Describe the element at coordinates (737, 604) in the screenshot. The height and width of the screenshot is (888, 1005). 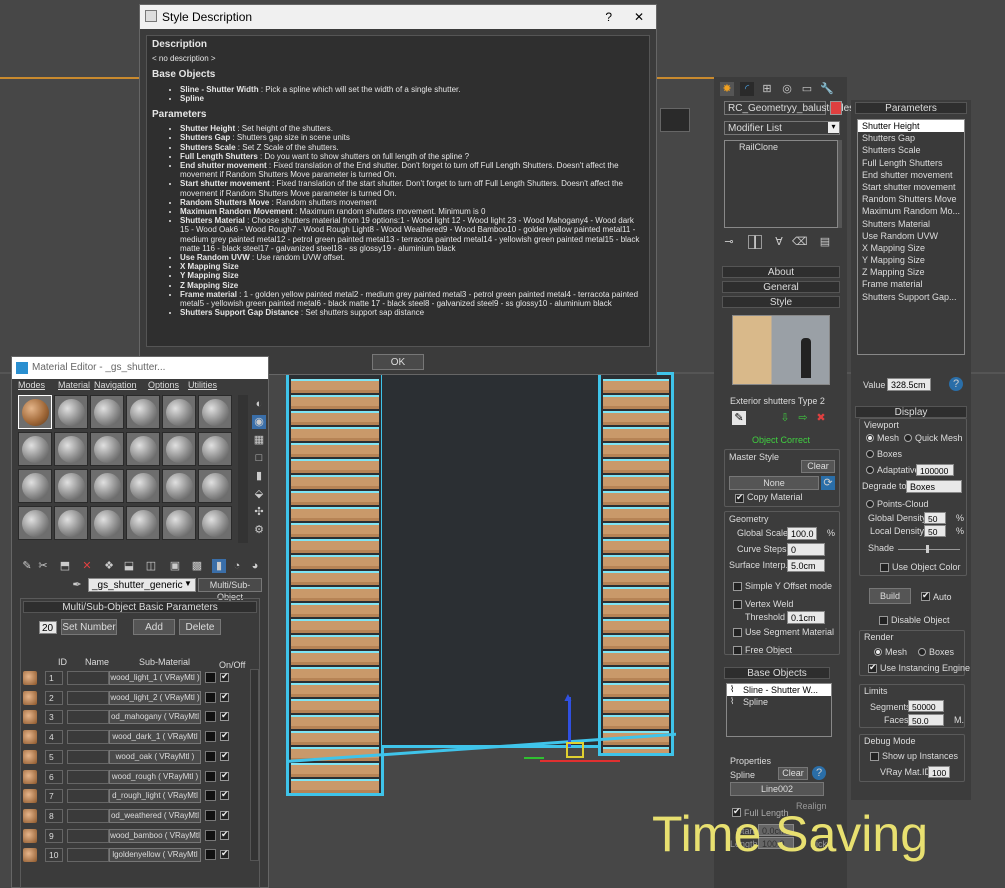
I see `vertex-weld-checkbox` at that location.